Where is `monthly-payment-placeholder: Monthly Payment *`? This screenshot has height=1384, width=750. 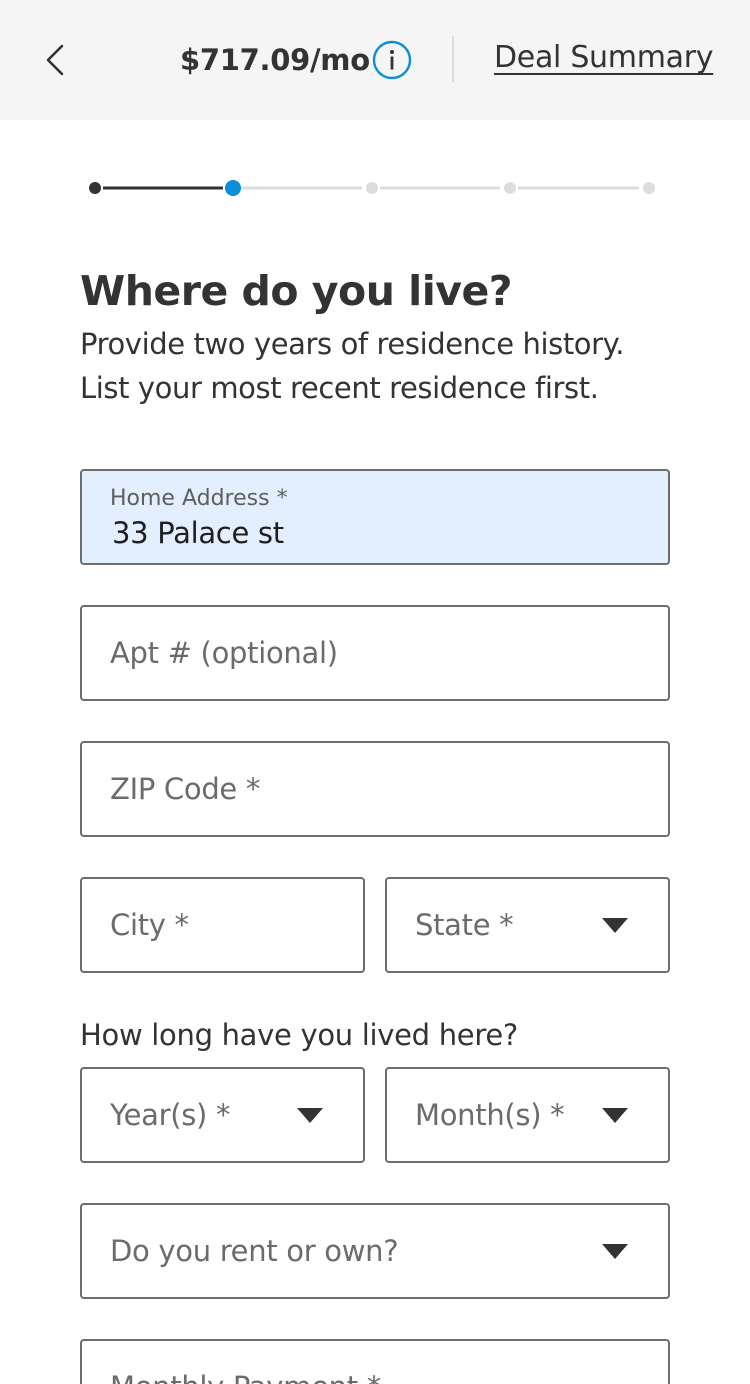
monthly-payment-placeholder: Monthly Payment * is located at coordinates (245, 1362).